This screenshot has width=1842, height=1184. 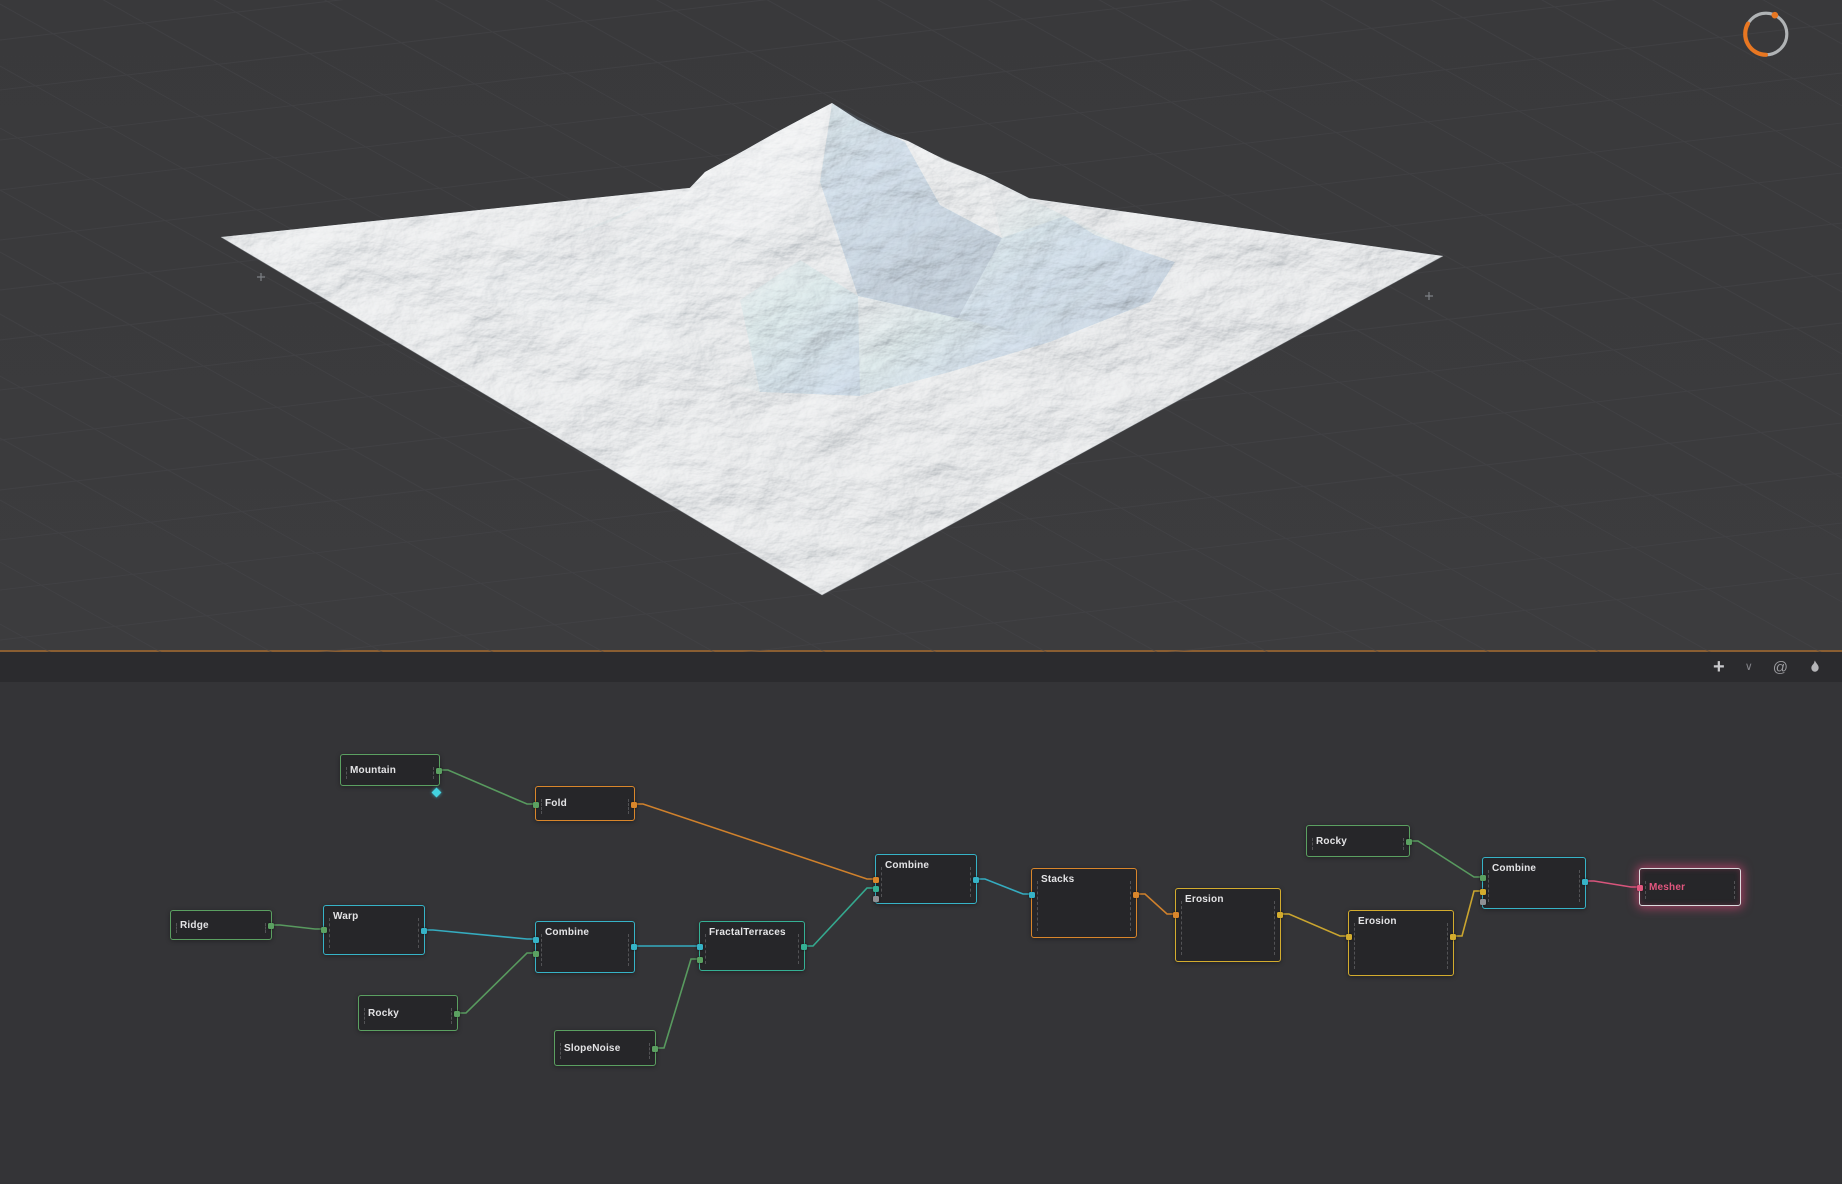 What do you see at coordinates (373, 770) in the screenshot?
I see `node-title: Mountain` at bounding box center [373, 770].